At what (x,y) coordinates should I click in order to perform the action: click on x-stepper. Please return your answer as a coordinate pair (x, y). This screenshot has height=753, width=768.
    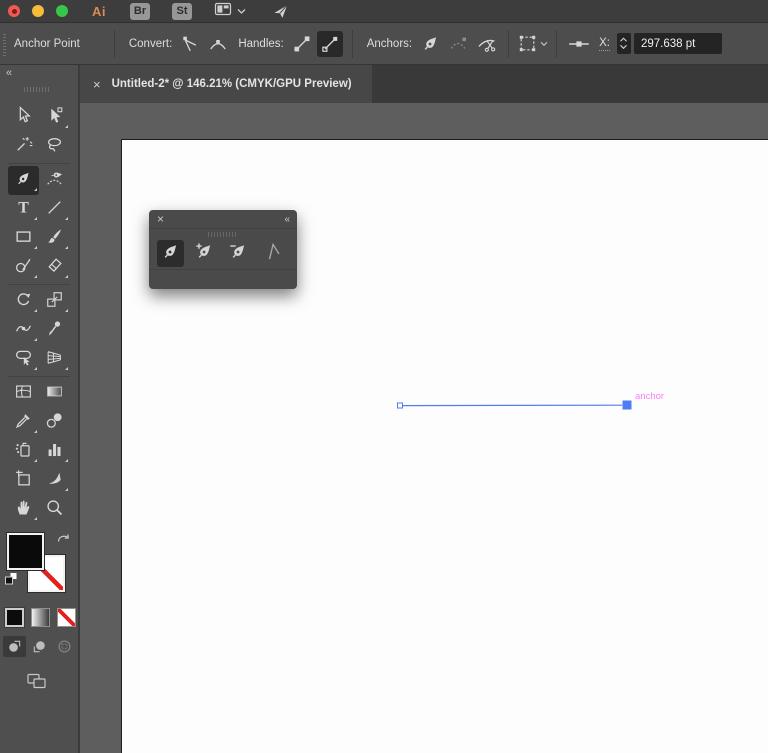
    Looking at the image, I should click on (623, 43).